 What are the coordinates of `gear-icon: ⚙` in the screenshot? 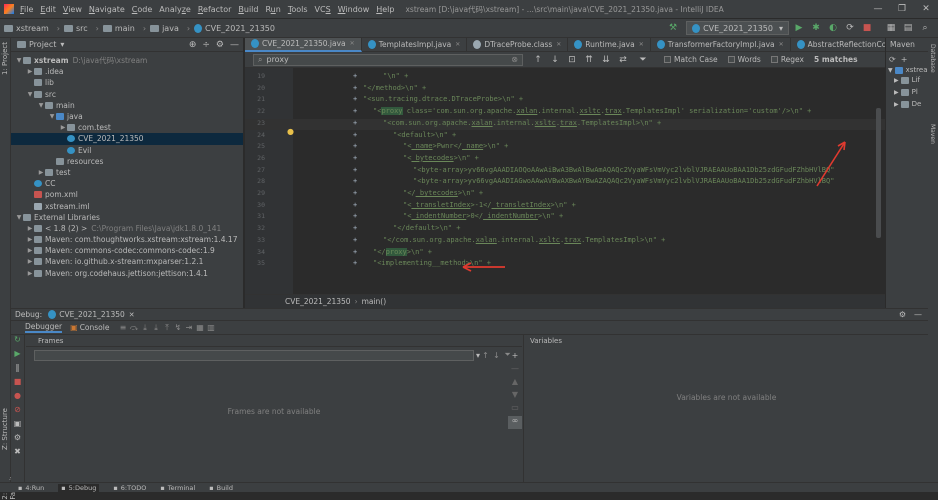 It's located at (220, 45).